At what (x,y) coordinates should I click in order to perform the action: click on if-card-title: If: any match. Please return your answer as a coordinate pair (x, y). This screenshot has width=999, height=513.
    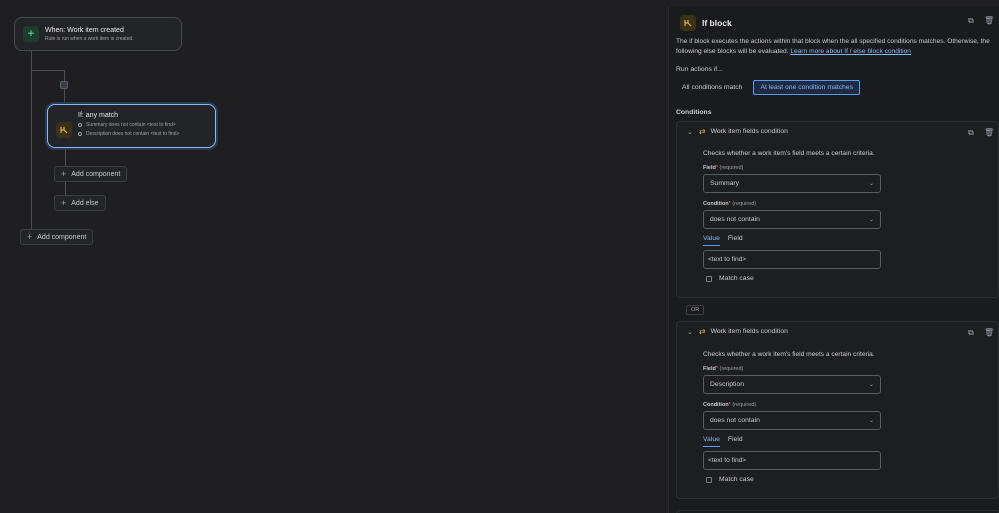
    Looking at the image, I should click on (98, 115).